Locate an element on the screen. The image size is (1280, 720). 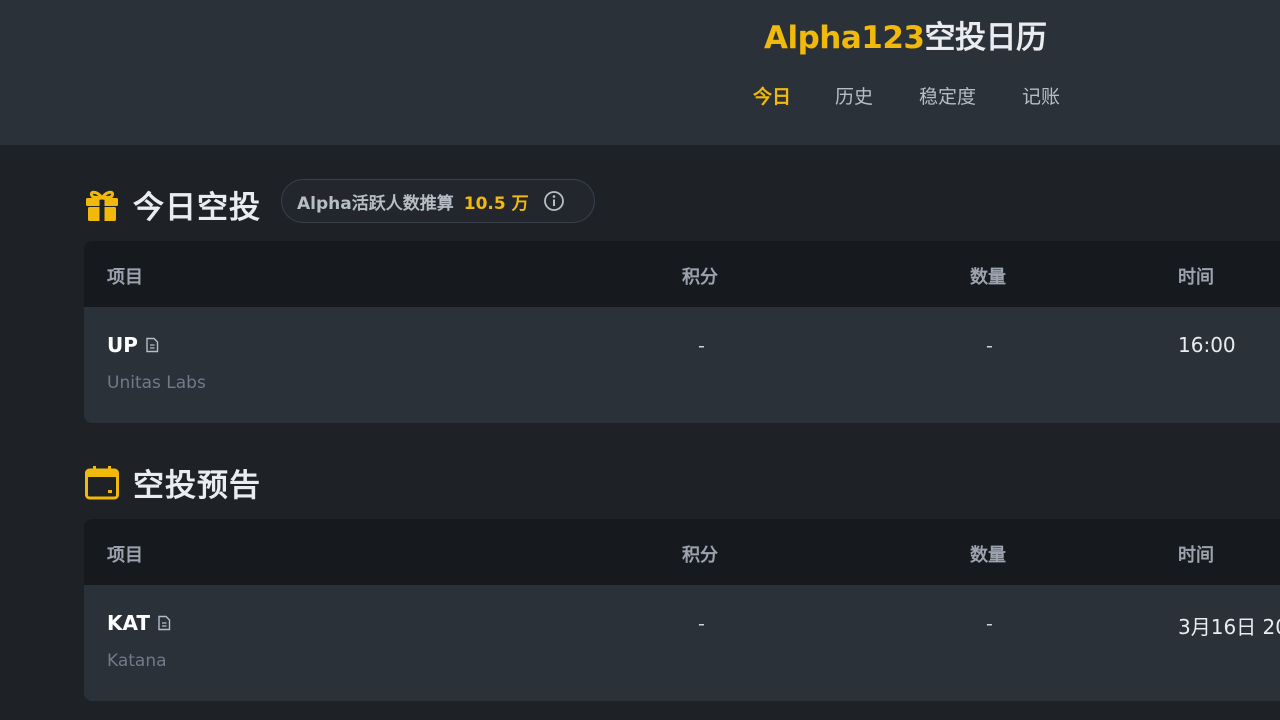
today-section-title: 今日空投 is located at coordinates (172, 204).